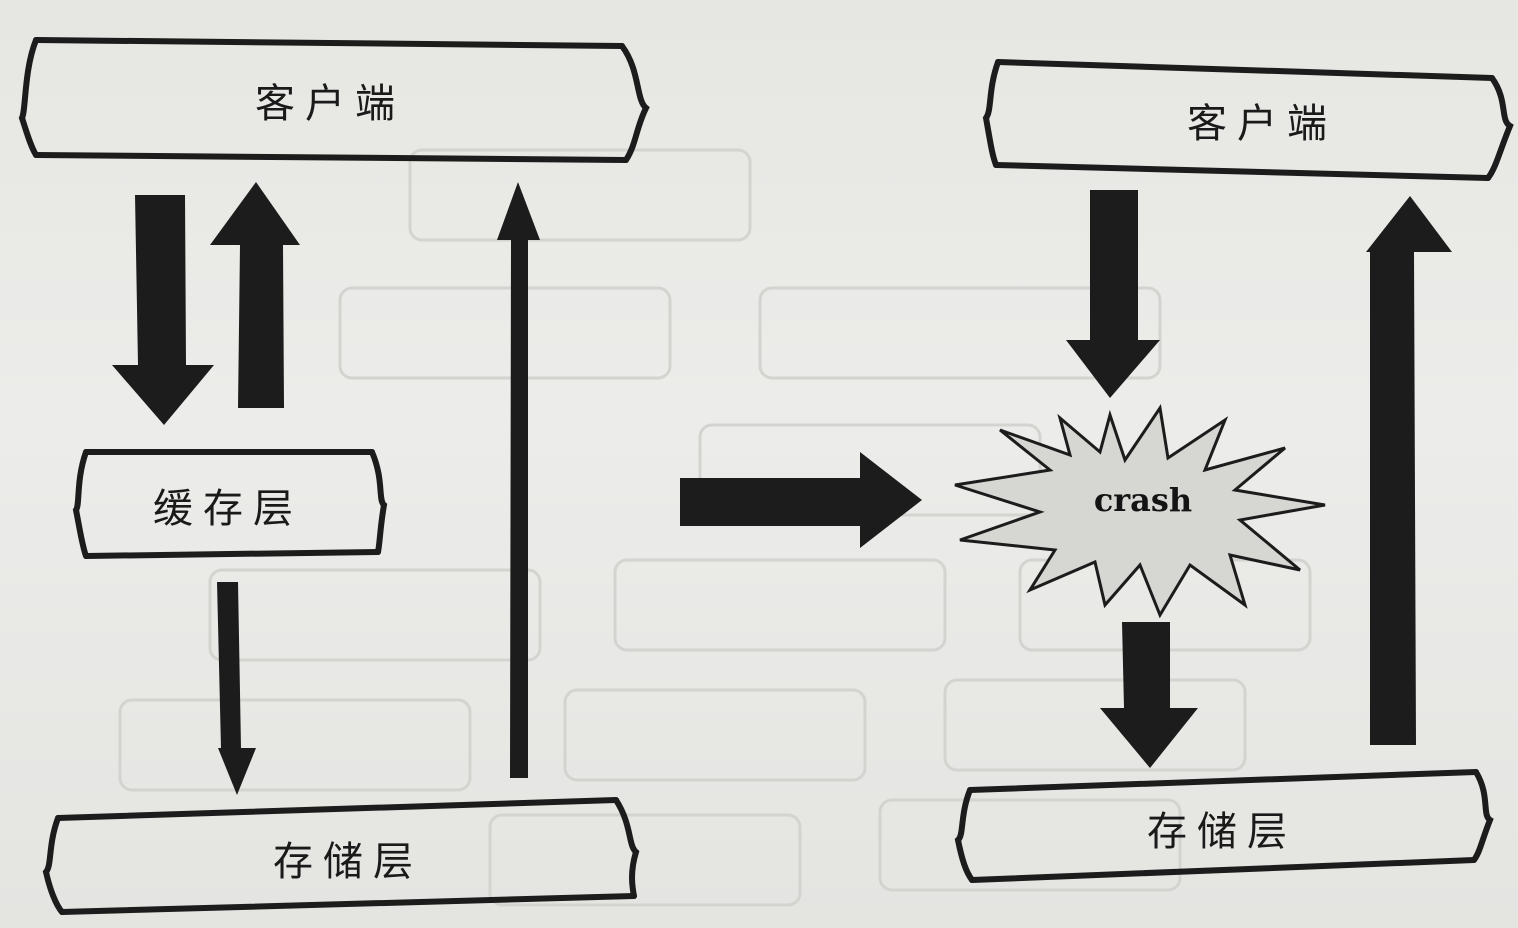 This screenshot has height=928, width=1518. What do you see at coordinates (163, 310) in the screenshot?
I see `left-down-arrow-client-to-cache` at bounding box center [163, 310].